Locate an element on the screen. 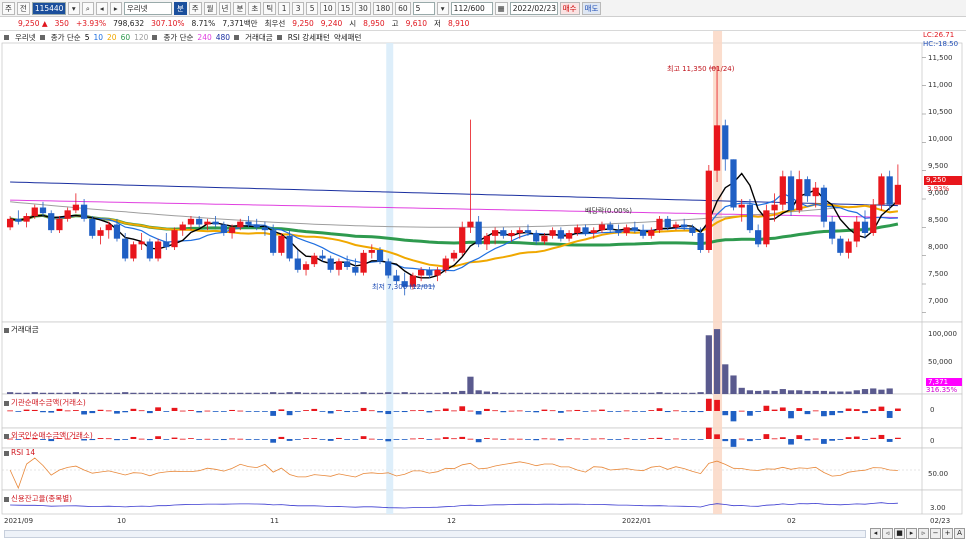  stock-name-field: 우리넷 is located at coordinates (147, 8).